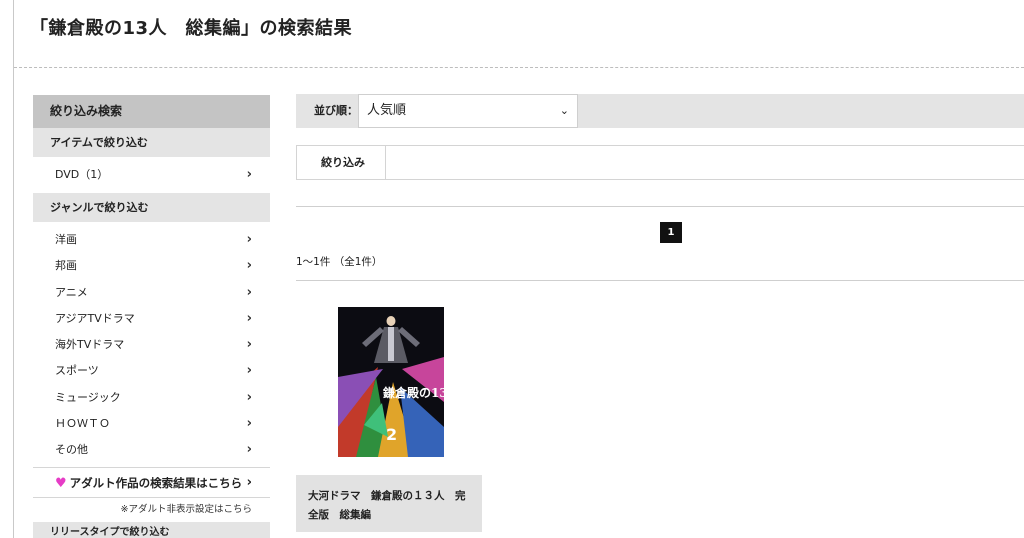  Describe the element at coordinates (71, 292) in the screenshot. I see `sidebar-item-label: アニメ` at that location.